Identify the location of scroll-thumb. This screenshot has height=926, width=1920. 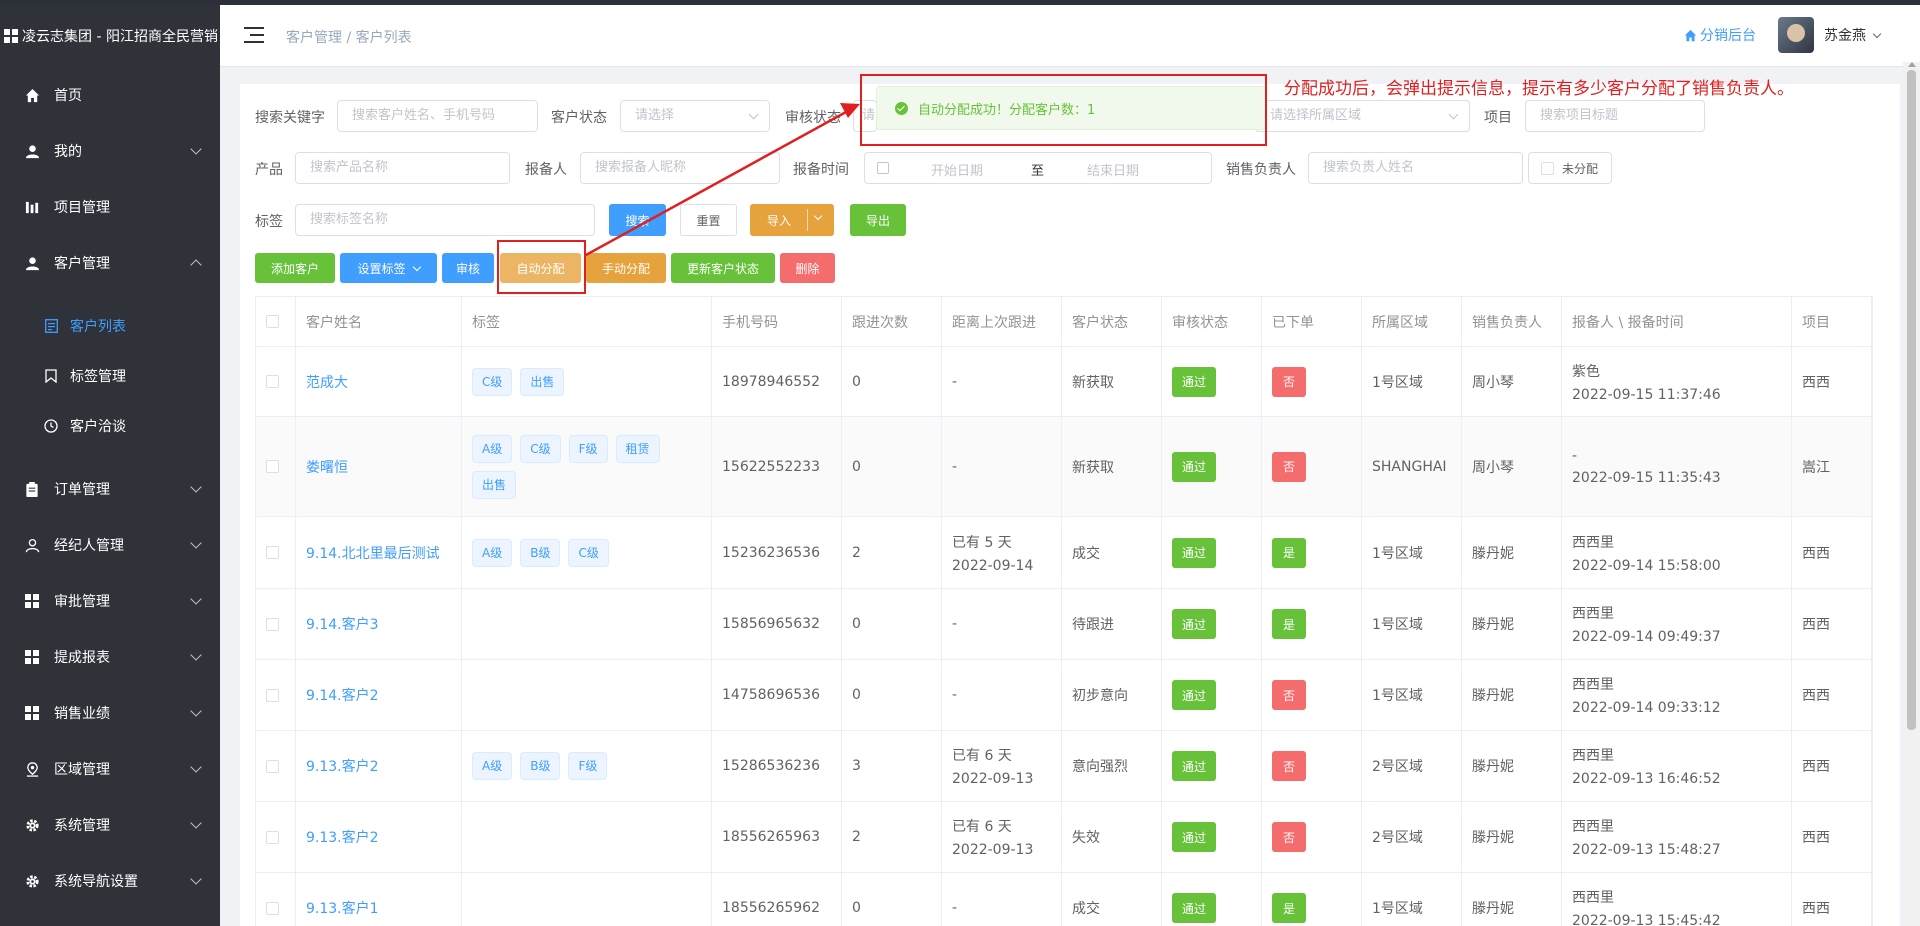
(1911, 400).